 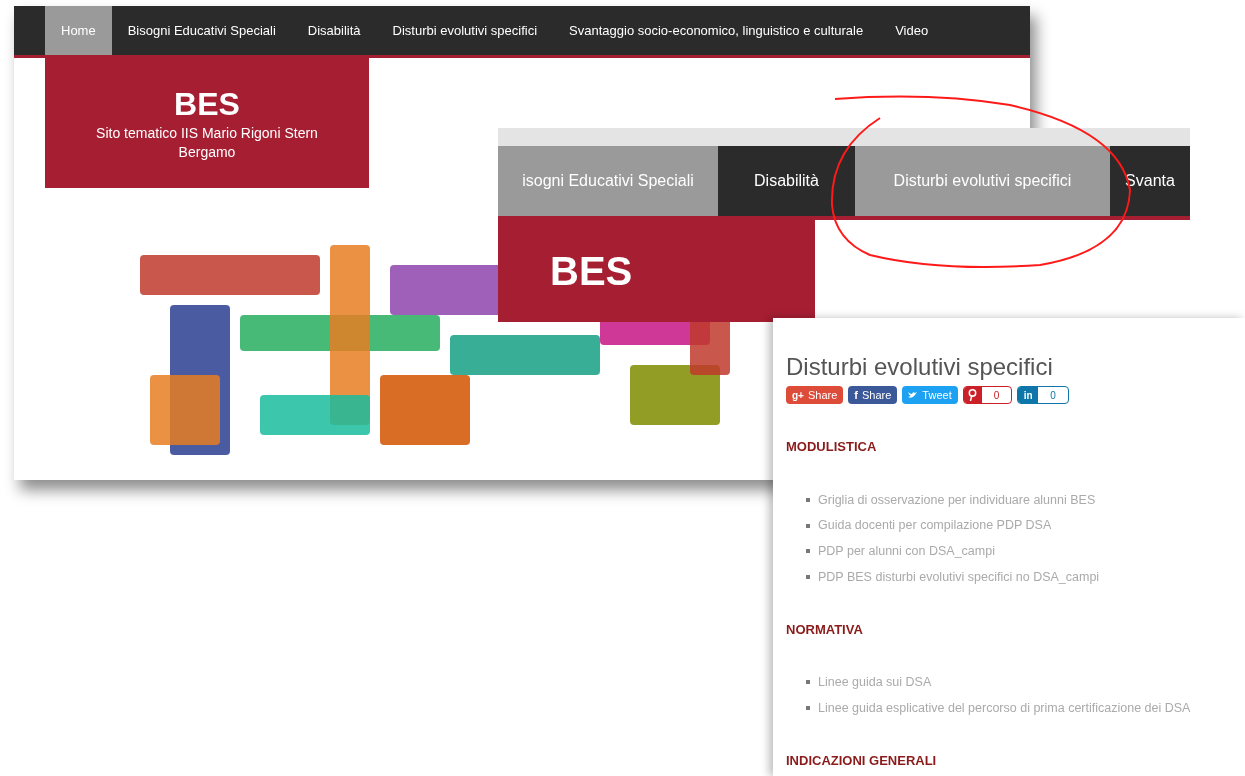 What do you see at coordinates (913, 395) in the screenshot?
I see `bird-icon` at bounding box center [913, 395].